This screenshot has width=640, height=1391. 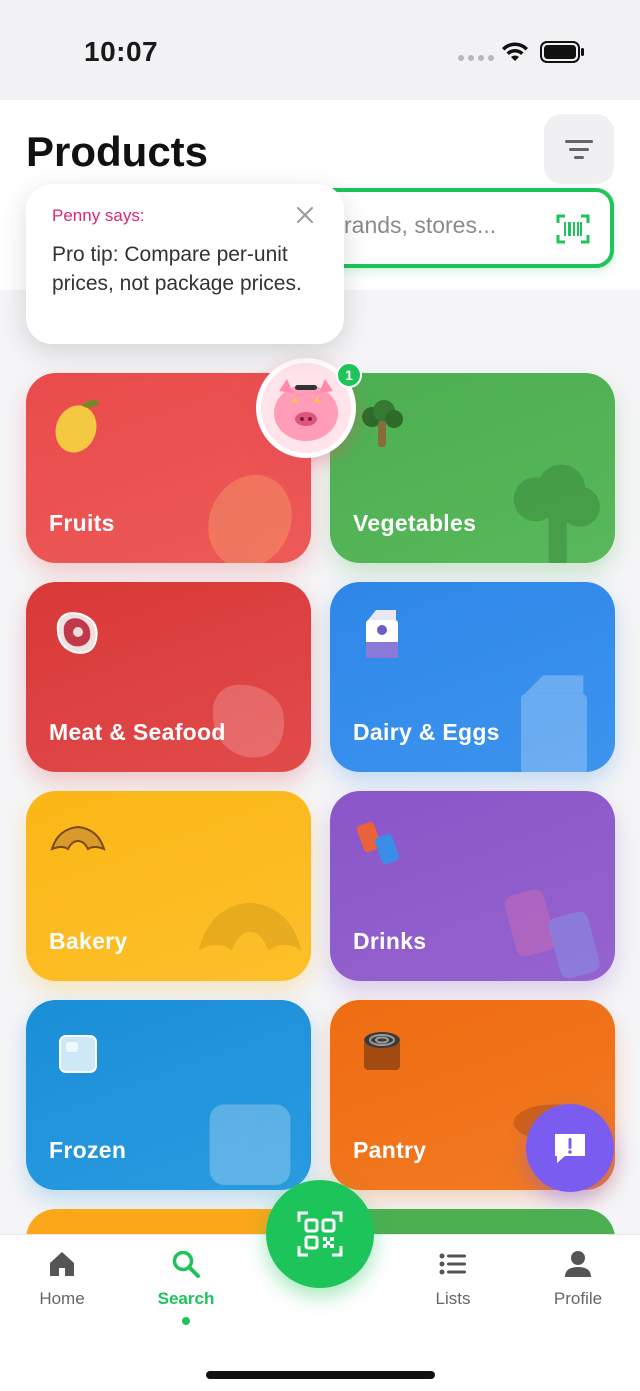 What do you see at coordinates (382, 1051) in the screenshot?
I see `canned-food-icon` at bounding box center [382, 1051].